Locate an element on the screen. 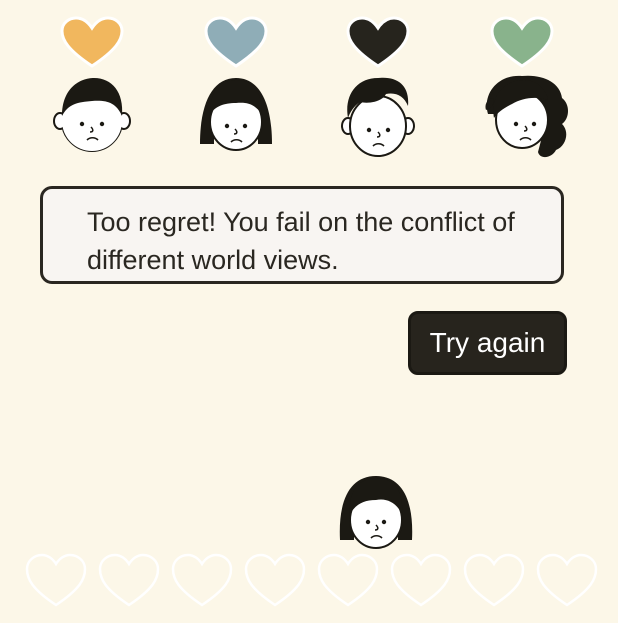 Image resolution: width=618 pixels, height=623 pixels. heart-icon-green is located at coordinates (522, 42).